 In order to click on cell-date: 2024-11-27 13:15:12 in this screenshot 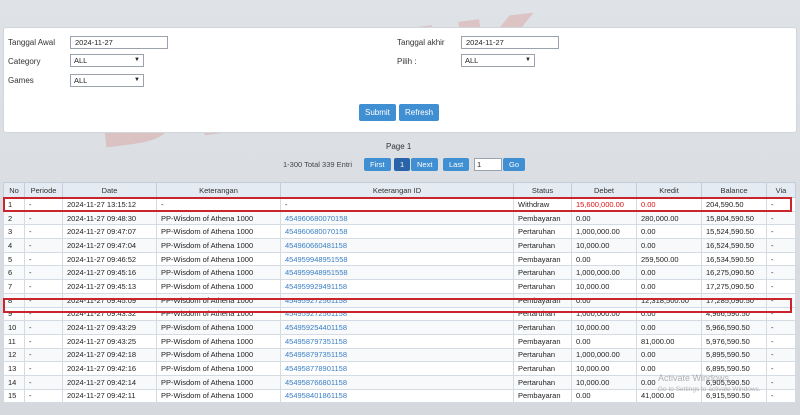, I will do `click(109, 204)`.